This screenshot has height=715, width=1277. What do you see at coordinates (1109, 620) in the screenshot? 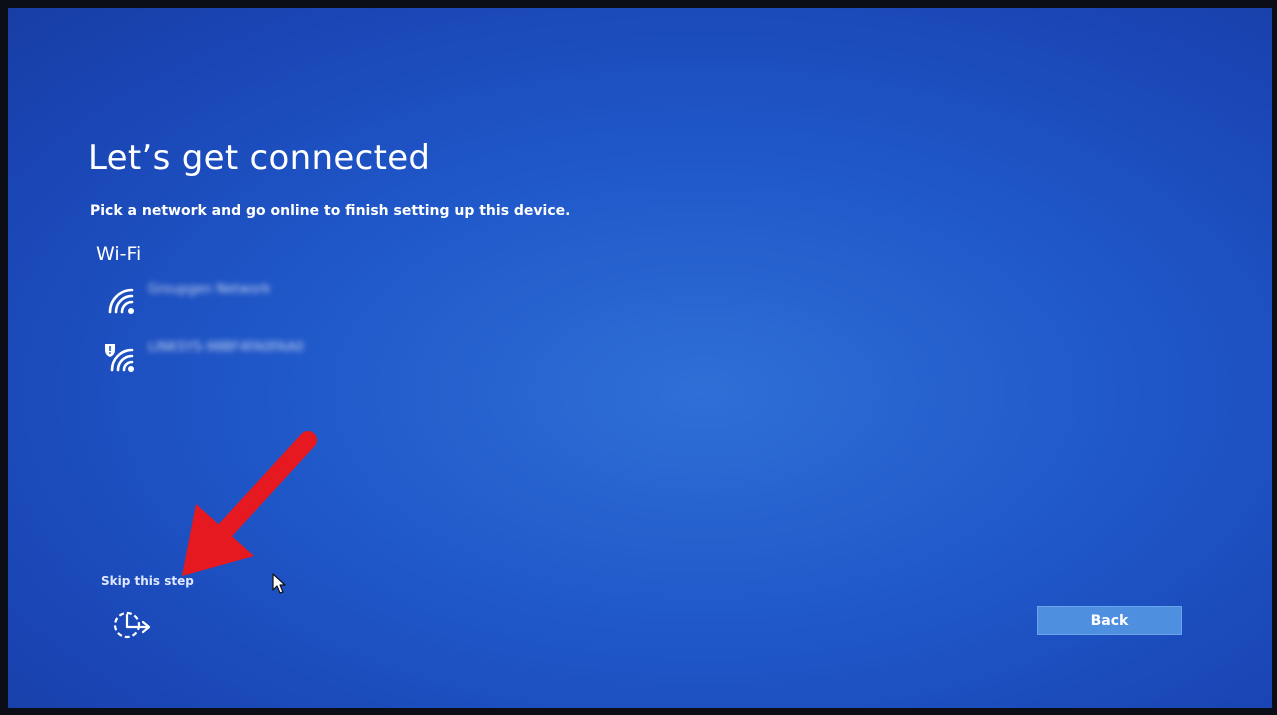
I see `back-button: Back` at bounding box center [1109, 620].